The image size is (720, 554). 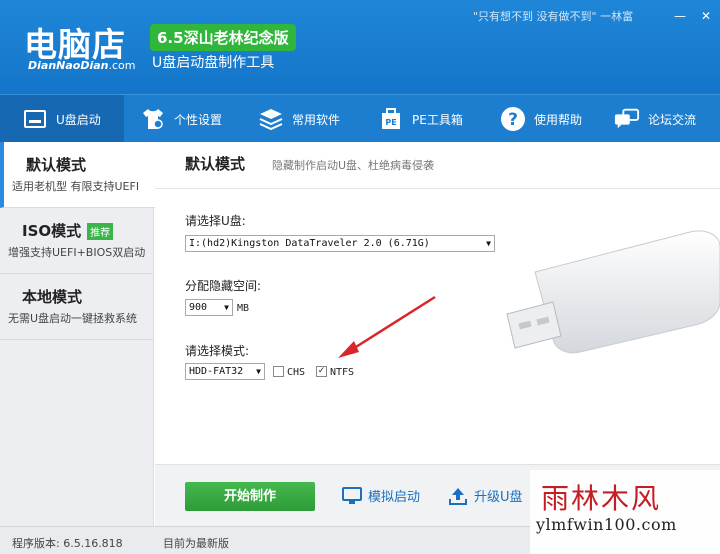 What do you see at coordinates (213, 63) in the screenshot?
I see `app-tagline: U盘启动盘制作工具` at bounding box center [213, 63].